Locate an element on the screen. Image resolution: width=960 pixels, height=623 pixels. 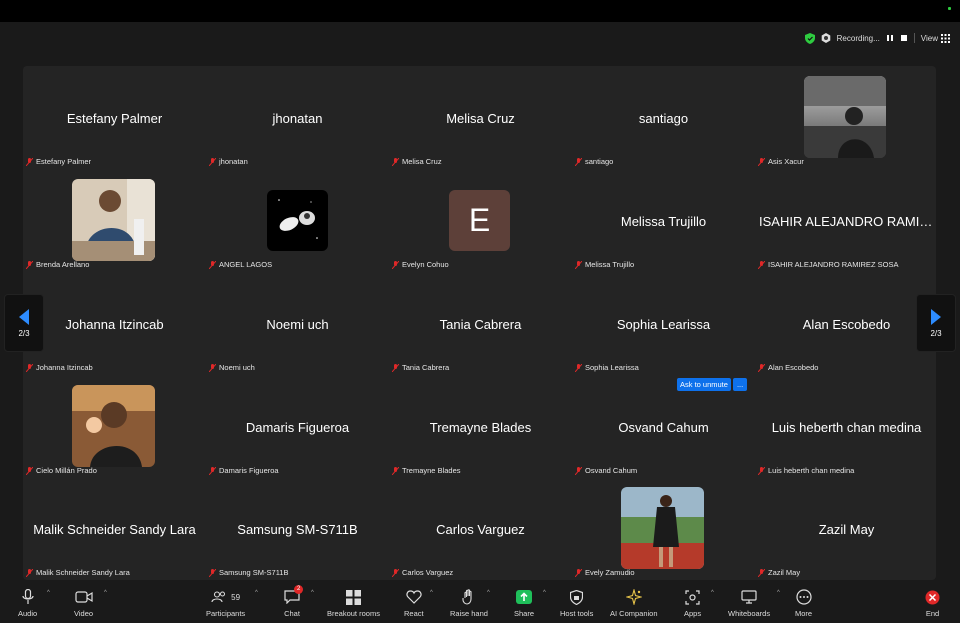
more-button: More is located at coordinates (803, 603).